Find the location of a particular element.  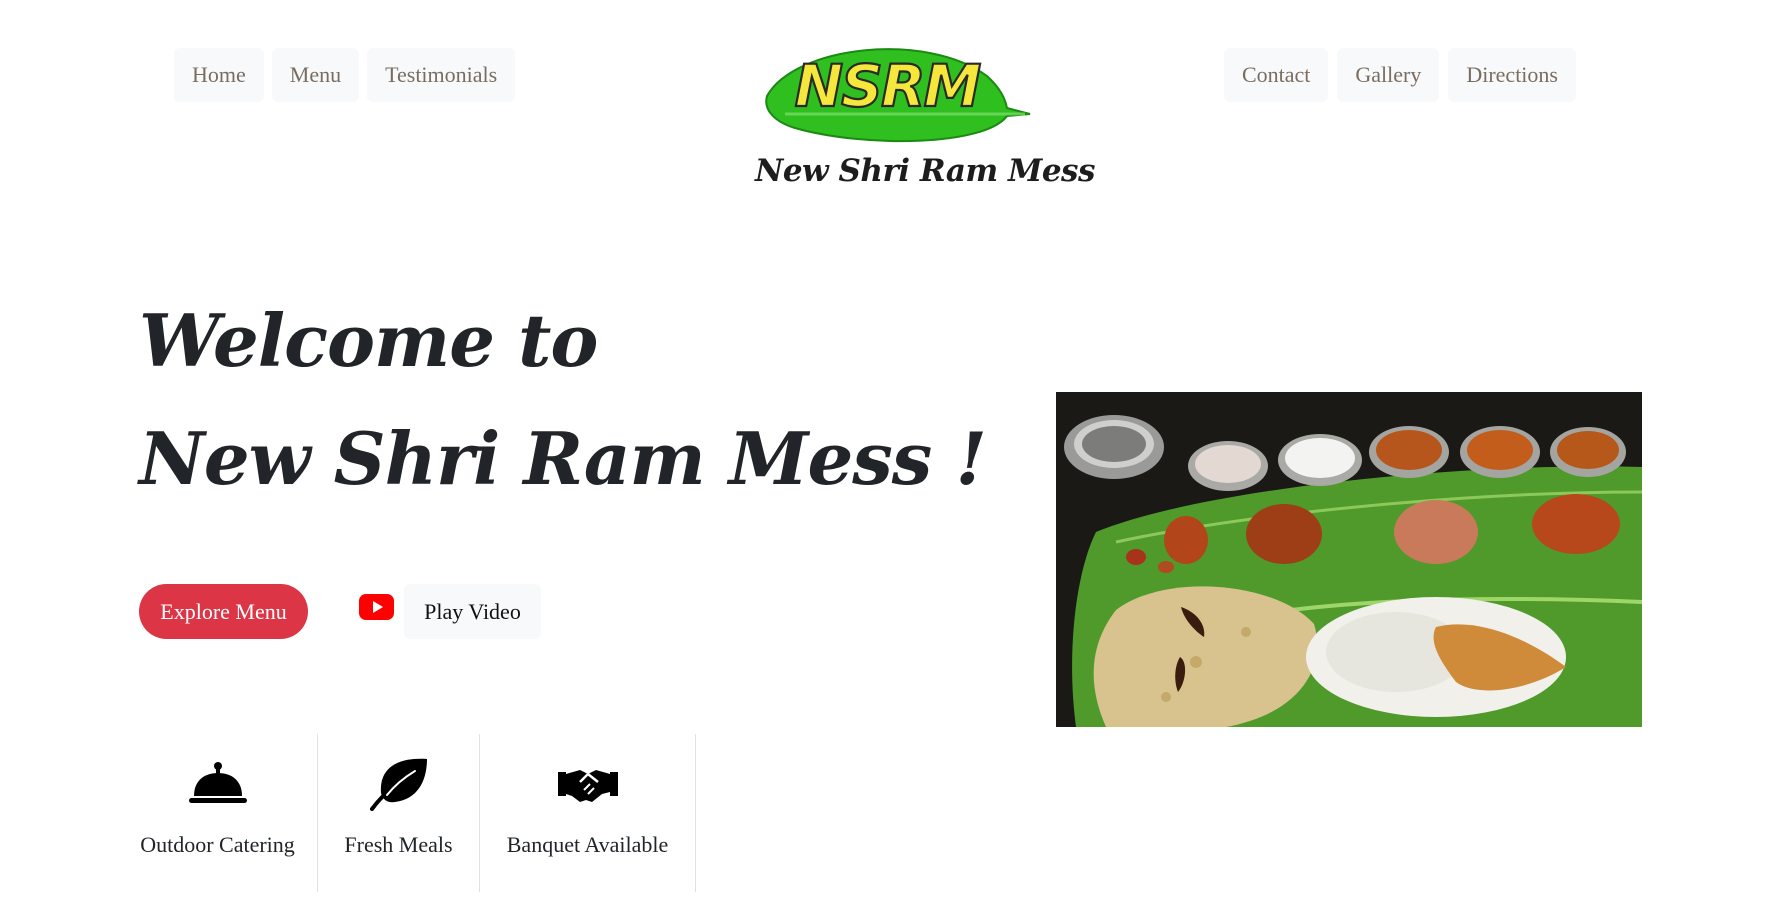

feature-fresh-meals: Fresh Meals is located at coordinates (399, 813).